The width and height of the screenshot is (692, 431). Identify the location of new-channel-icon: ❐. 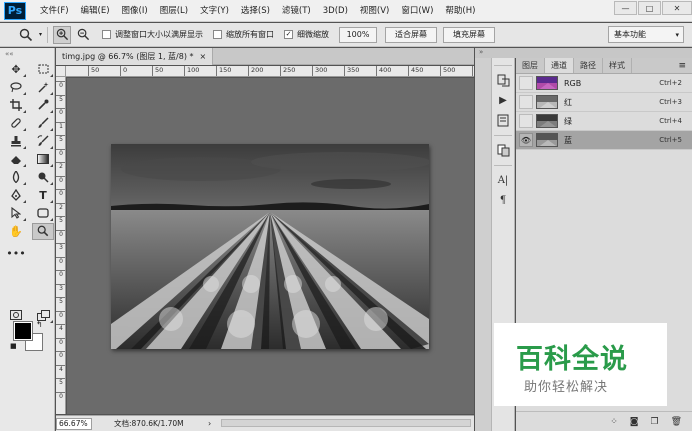
(654, 422).